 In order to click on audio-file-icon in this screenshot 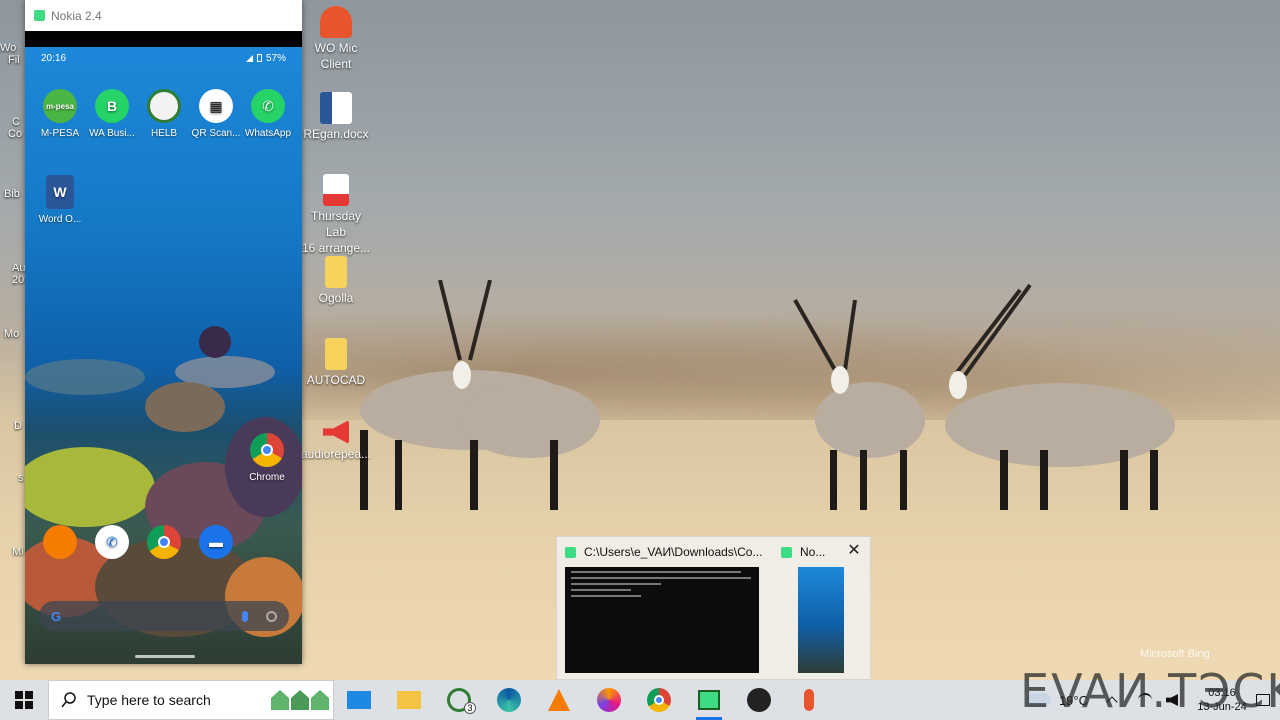, I will do `click(336, 432)`.